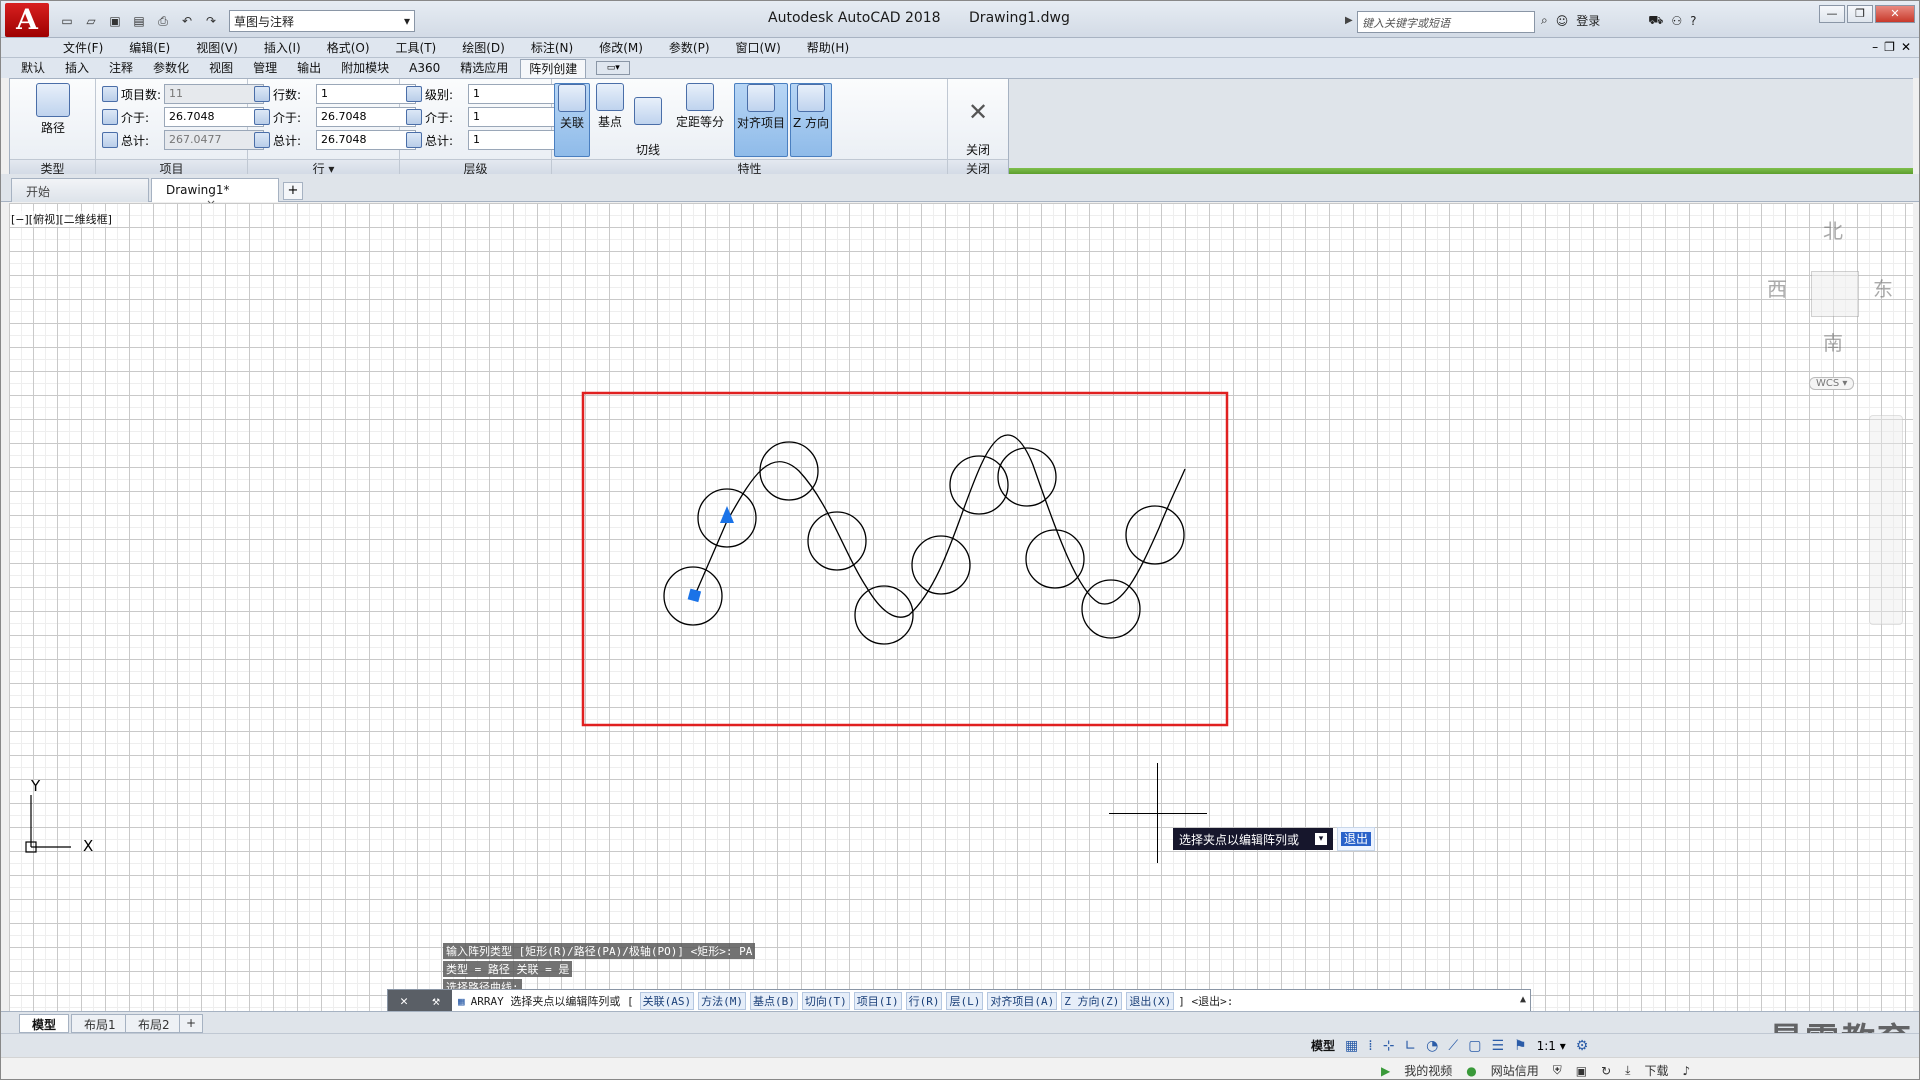  Describe the element at coordinates (211, 21) in the screenshot. I see `redo-icon: ↷` at that location.